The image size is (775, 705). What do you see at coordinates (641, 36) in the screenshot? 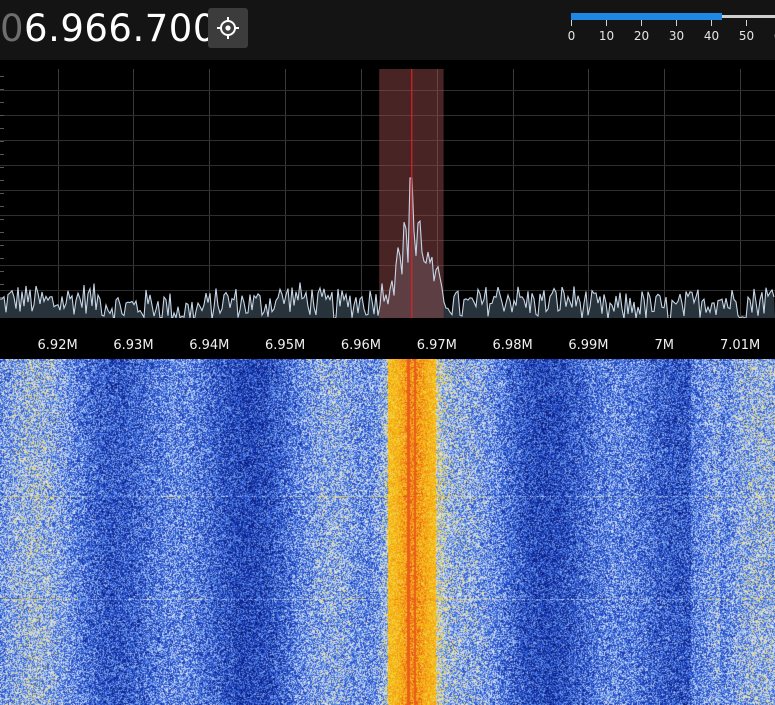
I see `snr-tick-label: 20` at bounding box center [641, 36].